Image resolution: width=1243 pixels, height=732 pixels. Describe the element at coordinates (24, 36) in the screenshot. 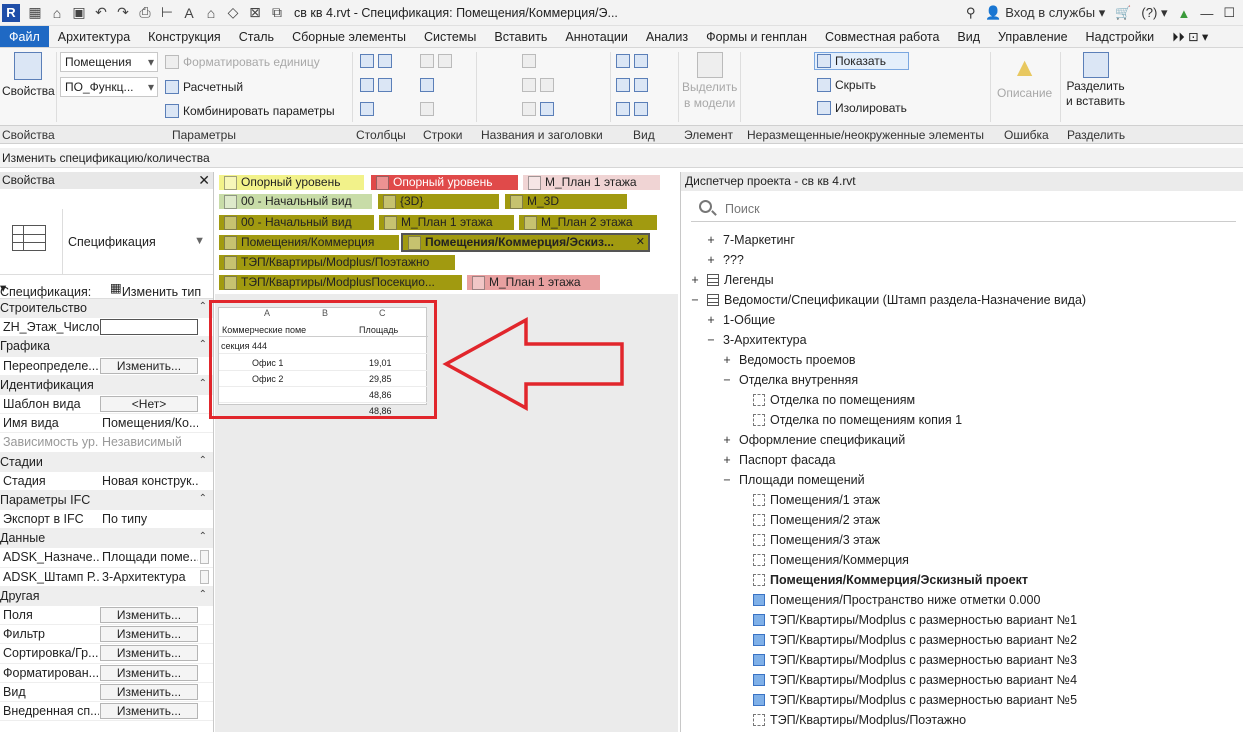

I see `tab-0: Файл` at that location.